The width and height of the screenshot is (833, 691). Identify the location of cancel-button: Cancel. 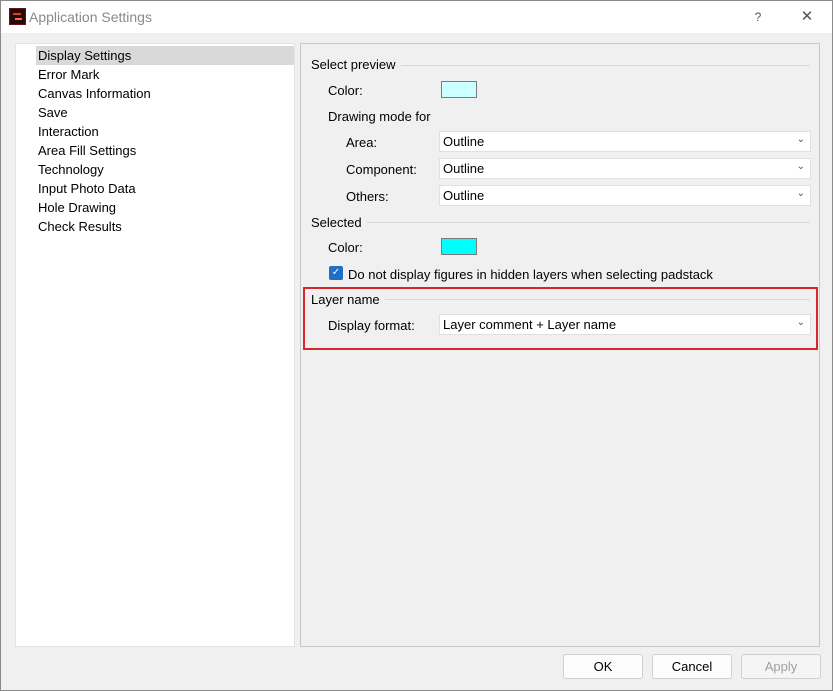
(692, 666).